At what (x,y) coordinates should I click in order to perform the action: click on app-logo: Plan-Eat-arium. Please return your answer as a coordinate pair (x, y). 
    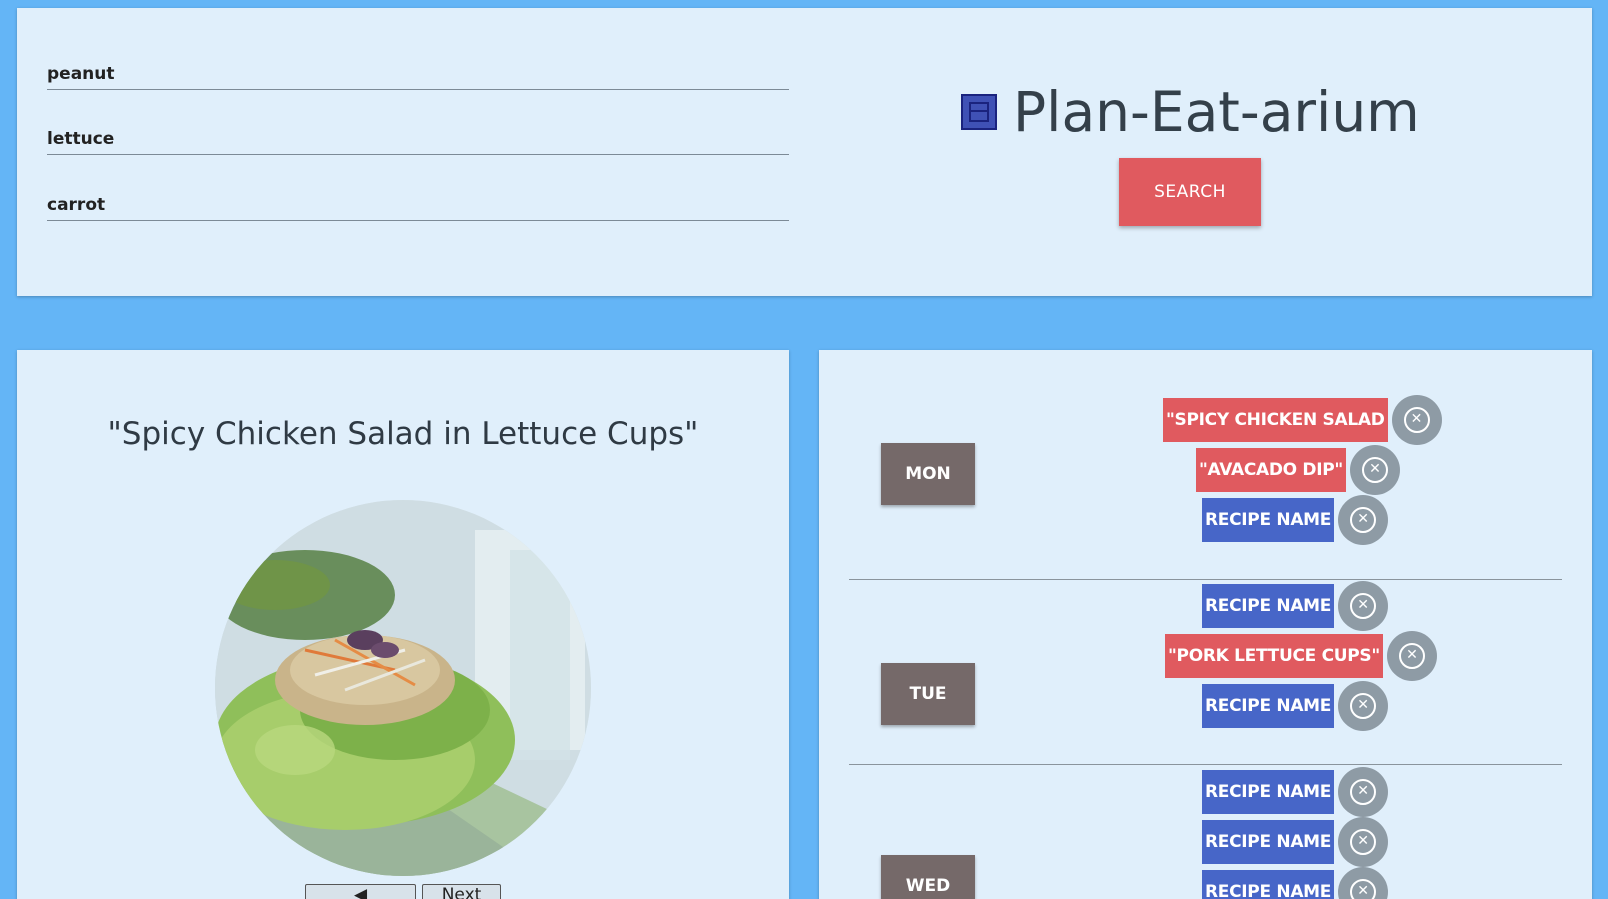
    Looking at the image, I should click on (1190, 112).